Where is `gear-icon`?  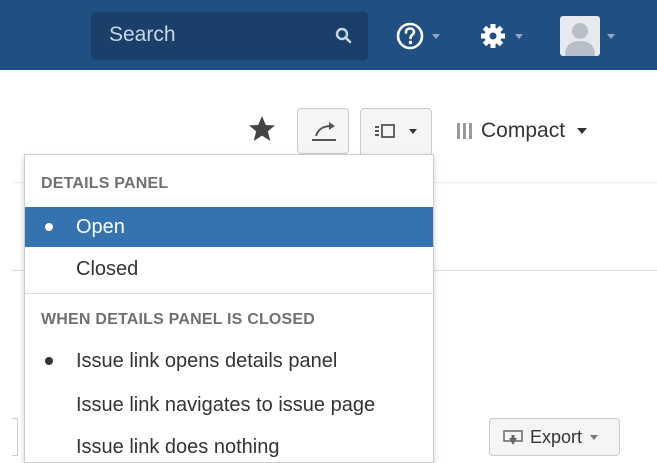 gear-icon is located at coordinates (493, 36).